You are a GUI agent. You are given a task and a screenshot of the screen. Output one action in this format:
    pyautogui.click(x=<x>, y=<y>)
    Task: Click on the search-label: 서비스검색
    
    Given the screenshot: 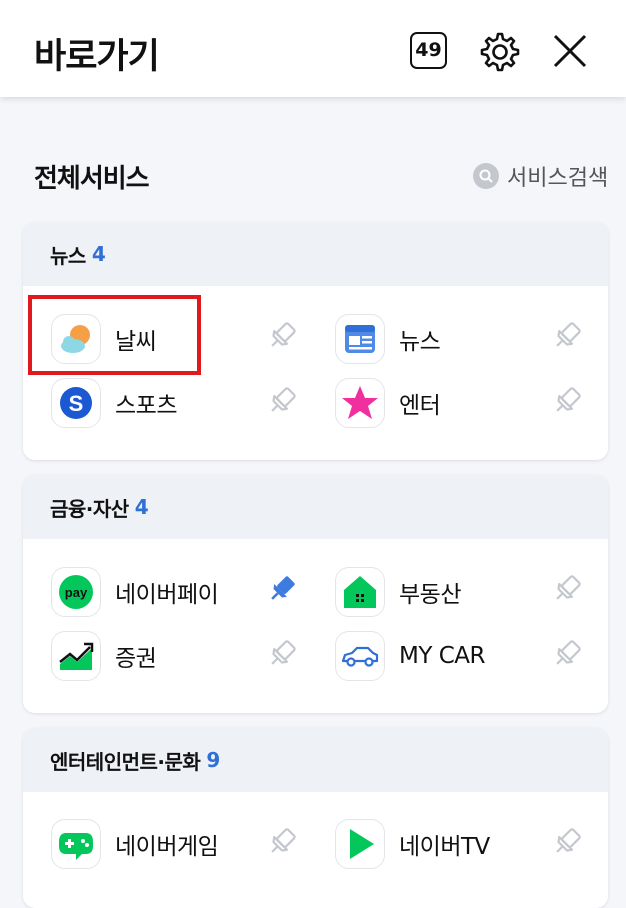 What is the action you would take?
    pyautogui.click(x=558, y=178)
    